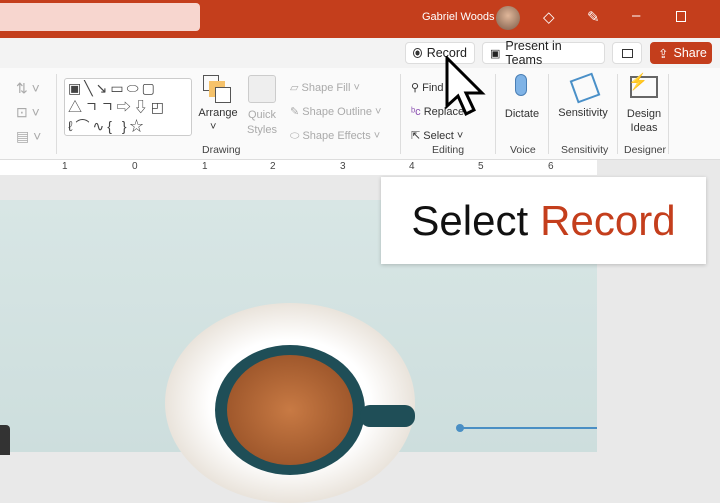  I want to click on dictate-button: Dictate, so click(522, 114).